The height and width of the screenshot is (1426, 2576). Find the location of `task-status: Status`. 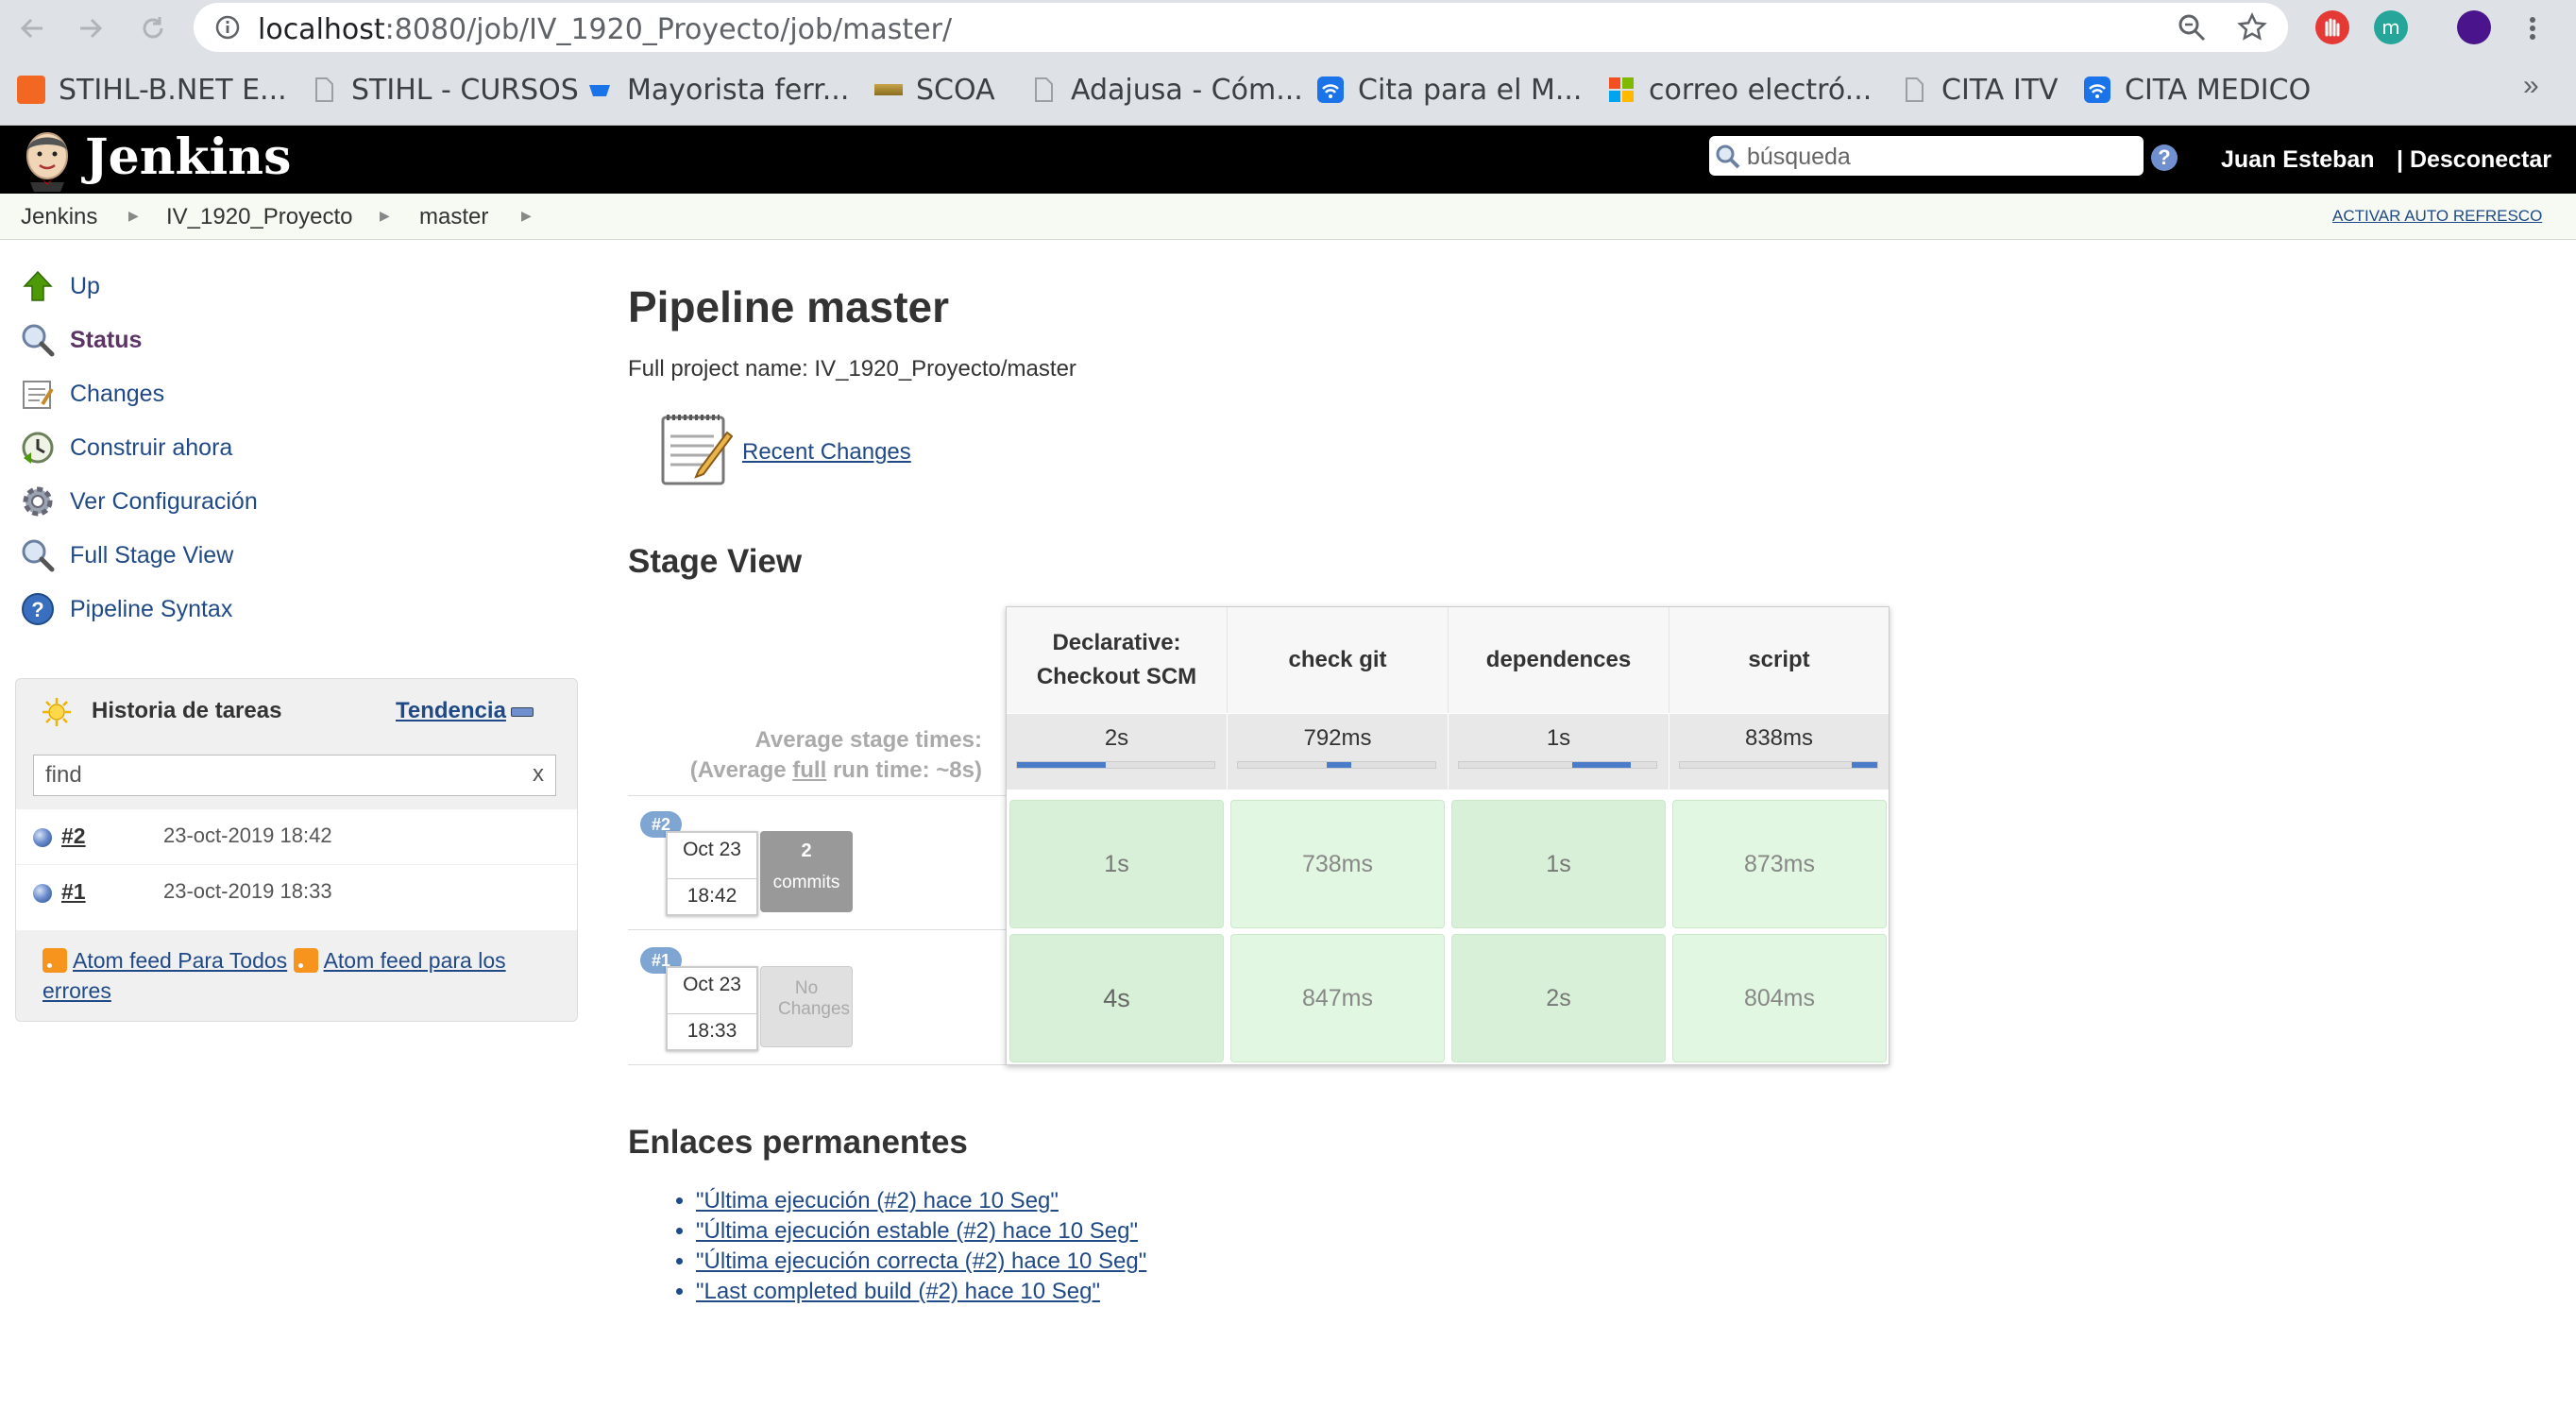

task-status: Status is located at coordinates (80, 340).